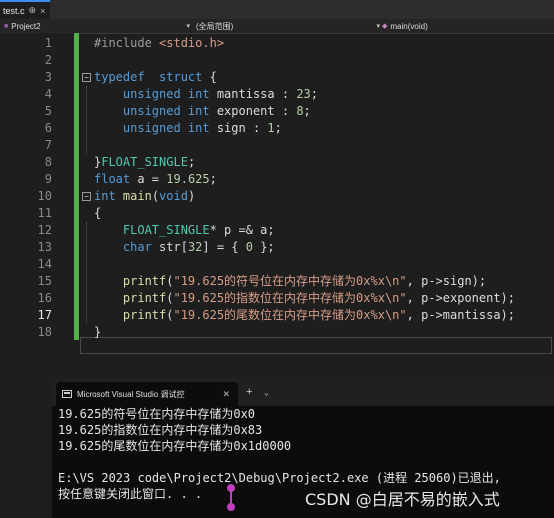  Describe the element at coordinates (224, 247) in the screenshot. I see `code-token: ] = {` at that location.